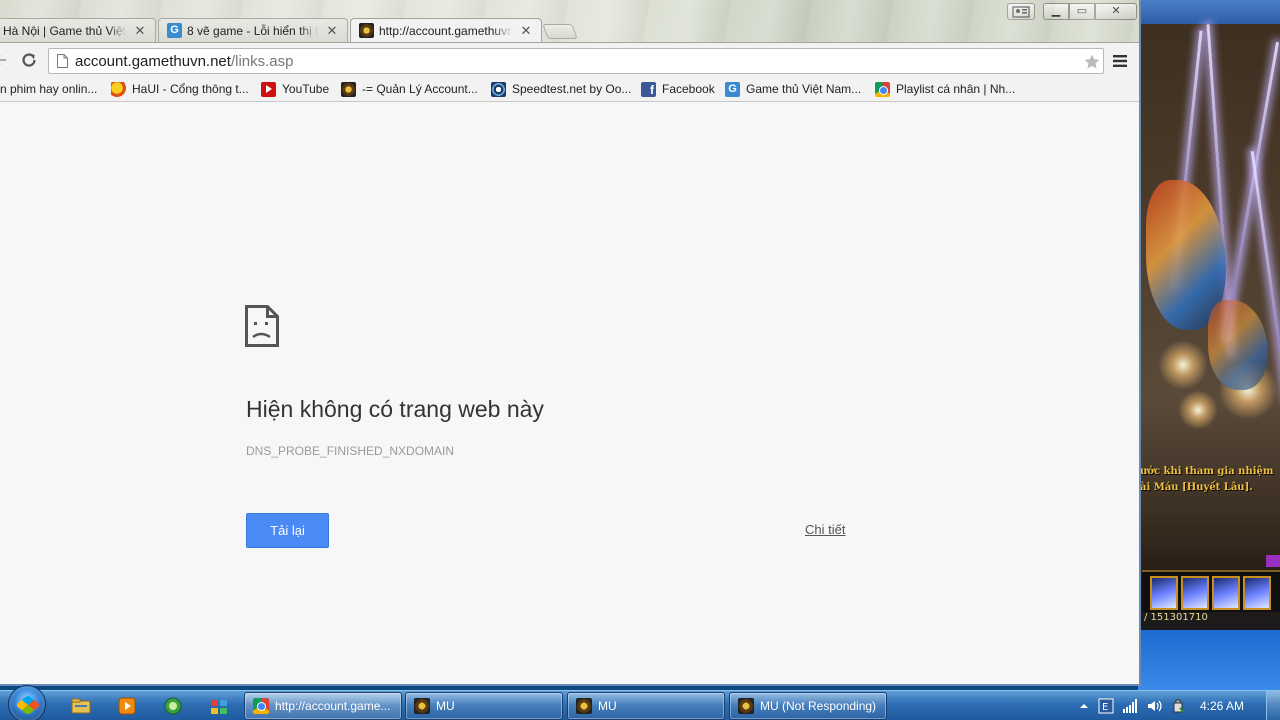 This screenshot has width=1280, height=720. Describe the element at coordinates (576, 61) in the screenshot. I see `address-bar: account.gamethuvn.net/links.asp` at that location.